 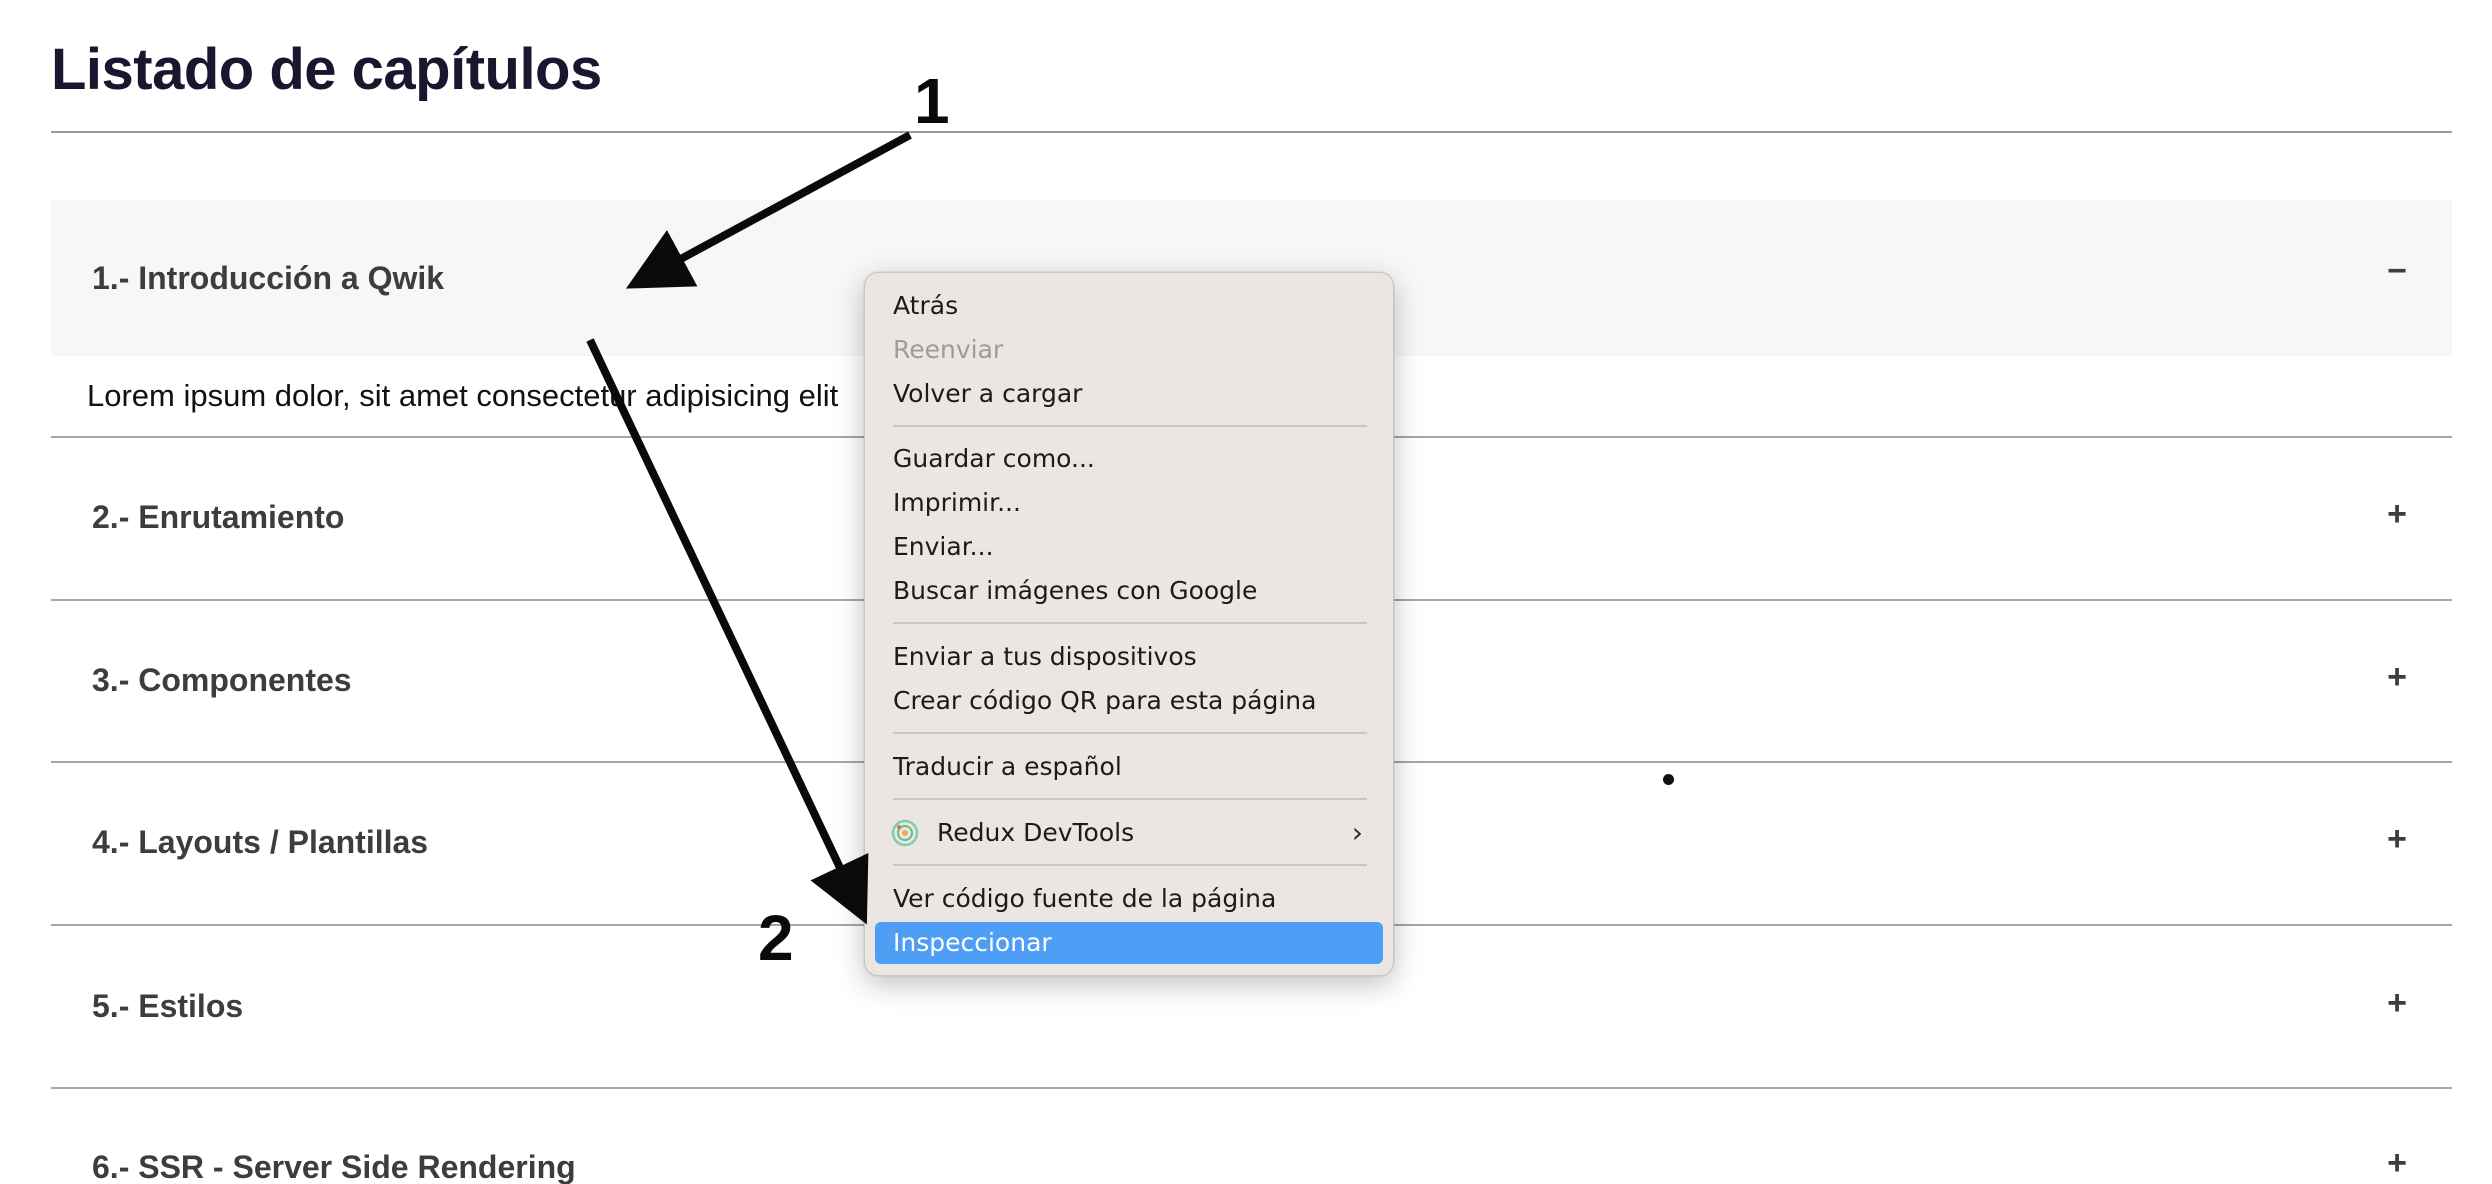 I want to click on annotation-label-1: 1, so click(x=932, y=101).